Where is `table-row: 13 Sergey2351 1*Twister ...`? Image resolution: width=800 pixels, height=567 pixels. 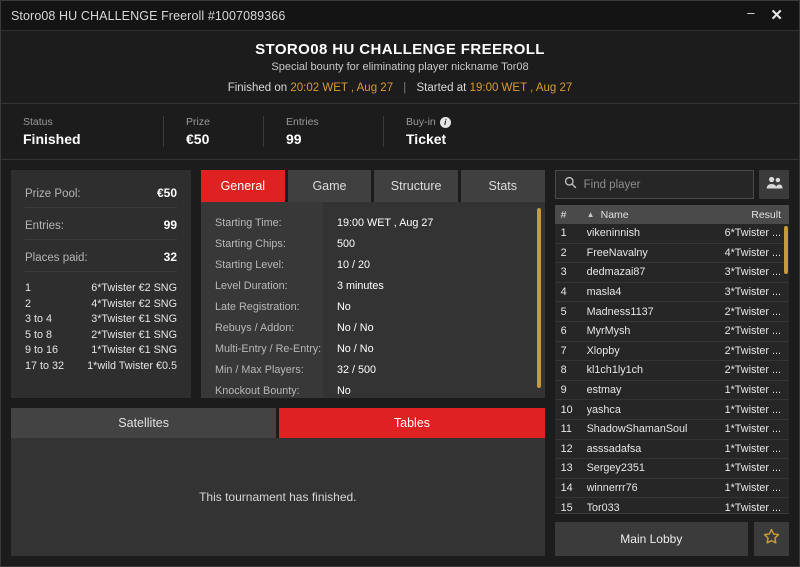
table-row: 13 Sergey2351 1*Twister ... is located at coordinates (671, 469).